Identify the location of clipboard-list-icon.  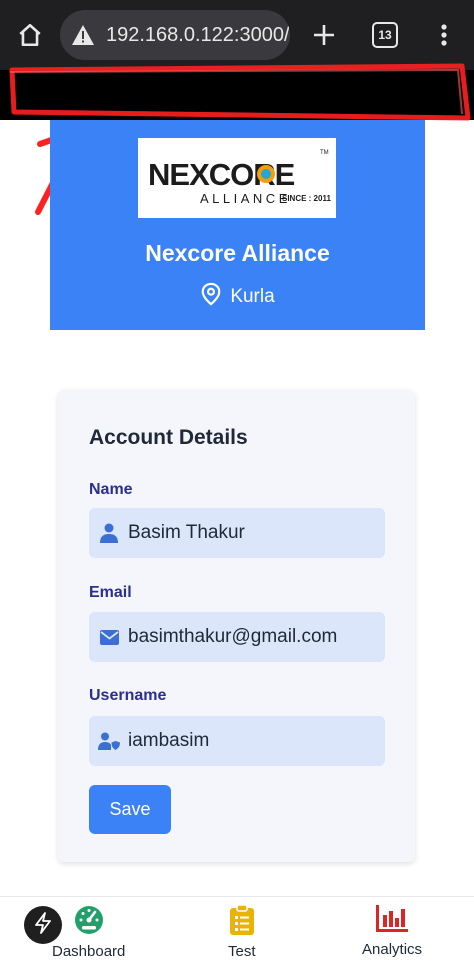
(242, 922).